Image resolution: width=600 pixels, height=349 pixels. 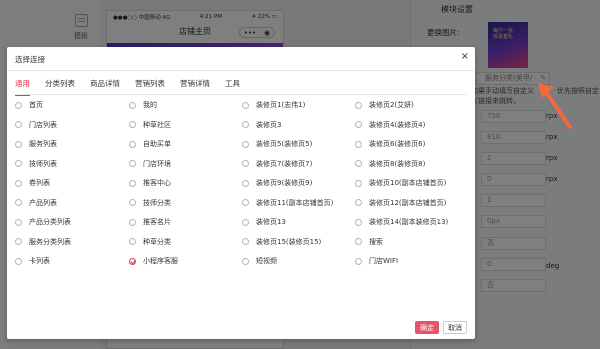 I want to click on link-option-label: 装修页8(装修页8), so click(x=397, y=163).